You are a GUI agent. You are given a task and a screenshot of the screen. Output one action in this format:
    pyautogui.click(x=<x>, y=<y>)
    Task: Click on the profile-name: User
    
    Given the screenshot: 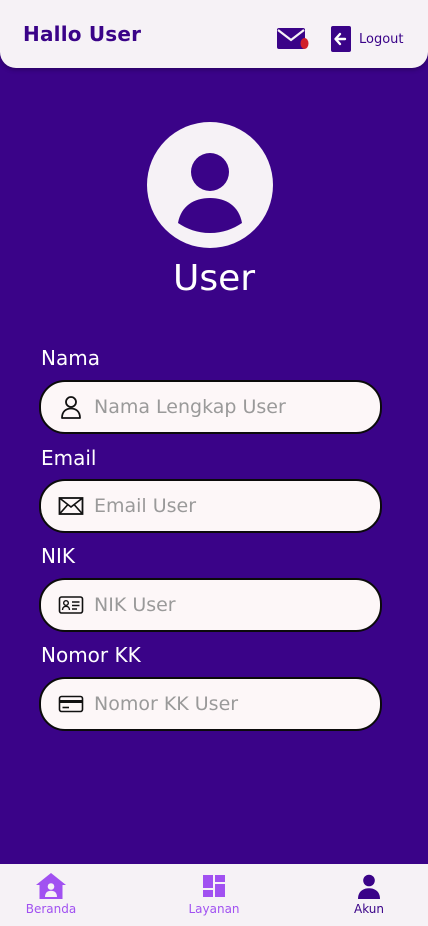 What is the action you would take?
    pyautogui.click(x=214, y=278)
    